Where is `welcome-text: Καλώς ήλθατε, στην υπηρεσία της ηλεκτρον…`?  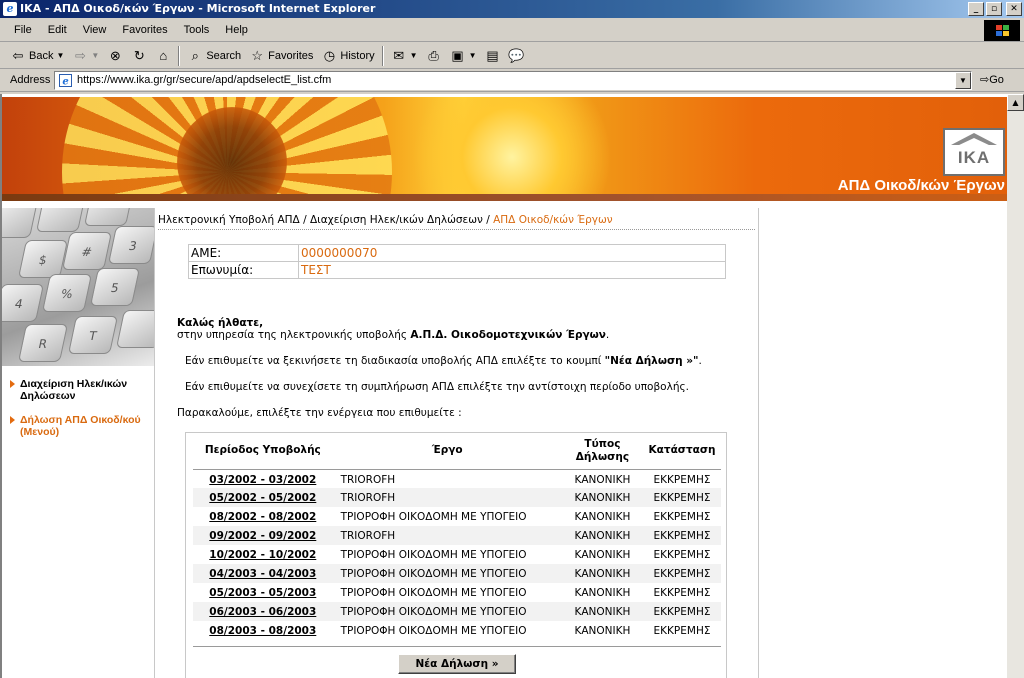 welcome-text: Καλώς ήλθατε, στην υπηρεσία της ηλεκτρον… is located at coordinates (393, 329).